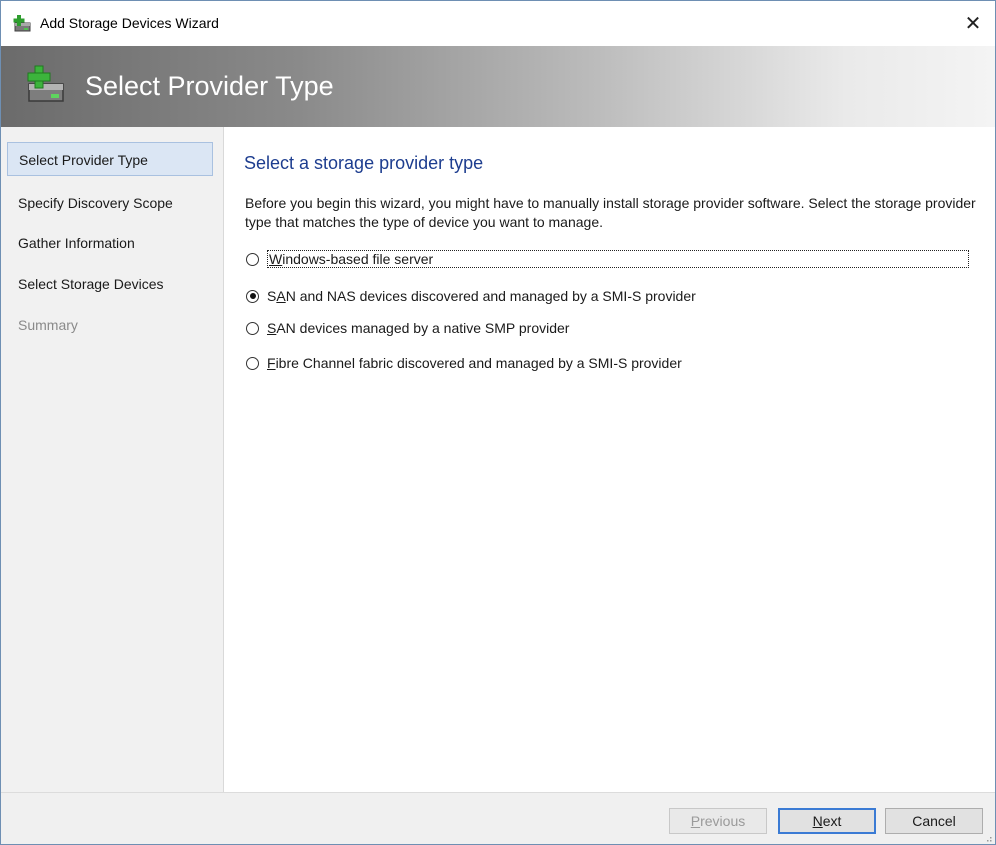  What do you see at coordinates (364, 163) in the screenshot?
I see `section-heading: Select a storage provider type` at bounding box center [364, 163].